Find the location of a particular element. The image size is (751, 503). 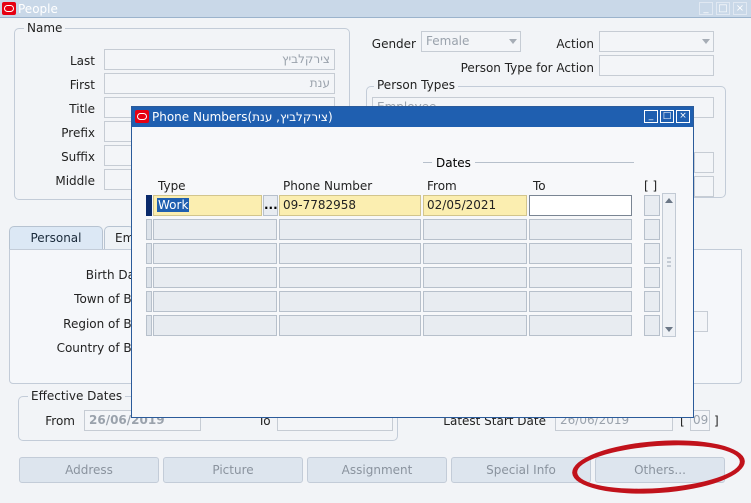

tab-personal: Personal is located at coordinates (56, 238).